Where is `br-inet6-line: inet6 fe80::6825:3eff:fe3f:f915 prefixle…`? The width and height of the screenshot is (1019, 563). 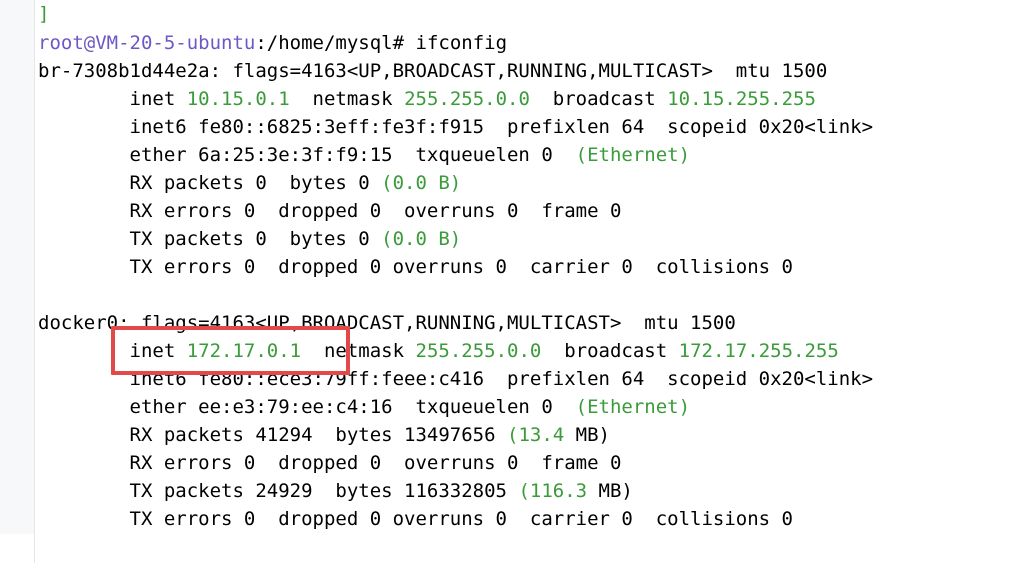 br-inet6-line: inet6 fe80::6825:3eff:fe3f:f915 prefixle… is located at coordinates (456, 127).